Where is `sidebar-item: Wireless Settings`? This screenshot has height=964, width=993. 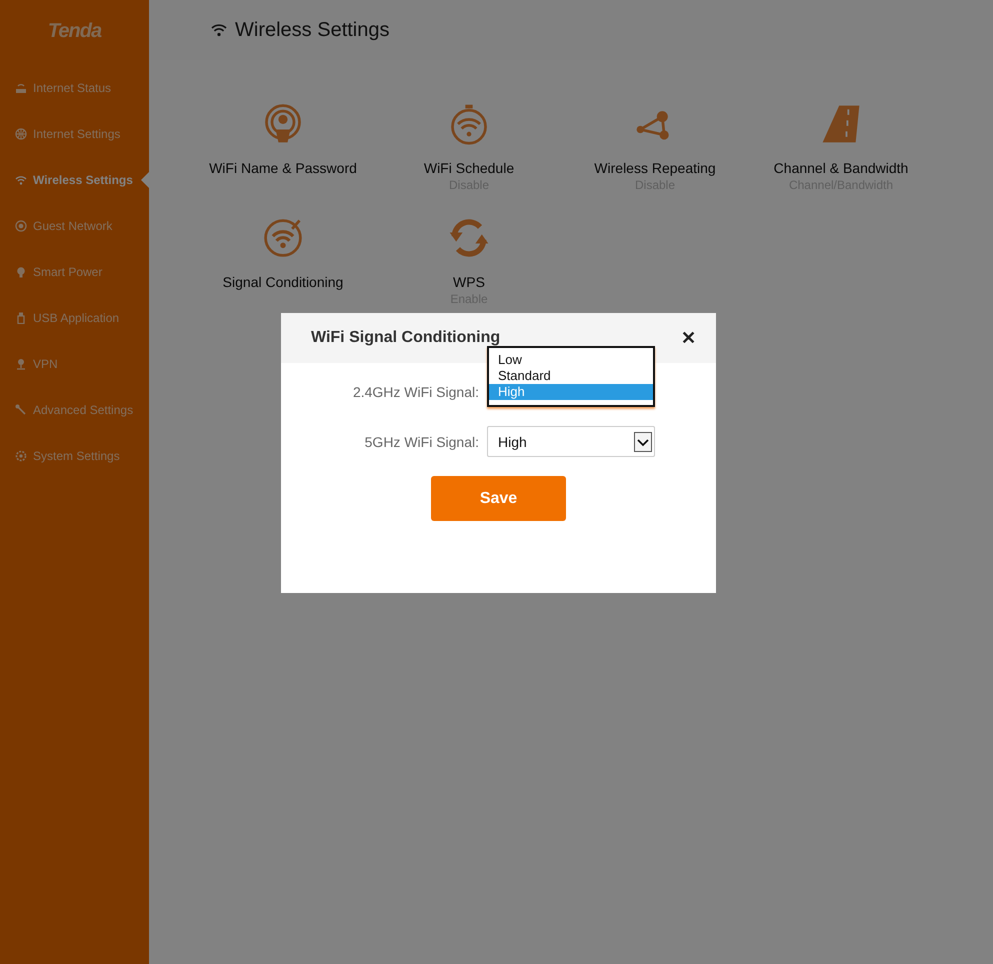 sidebar-item: Wireless Settings is located at coordinates (74, 180).